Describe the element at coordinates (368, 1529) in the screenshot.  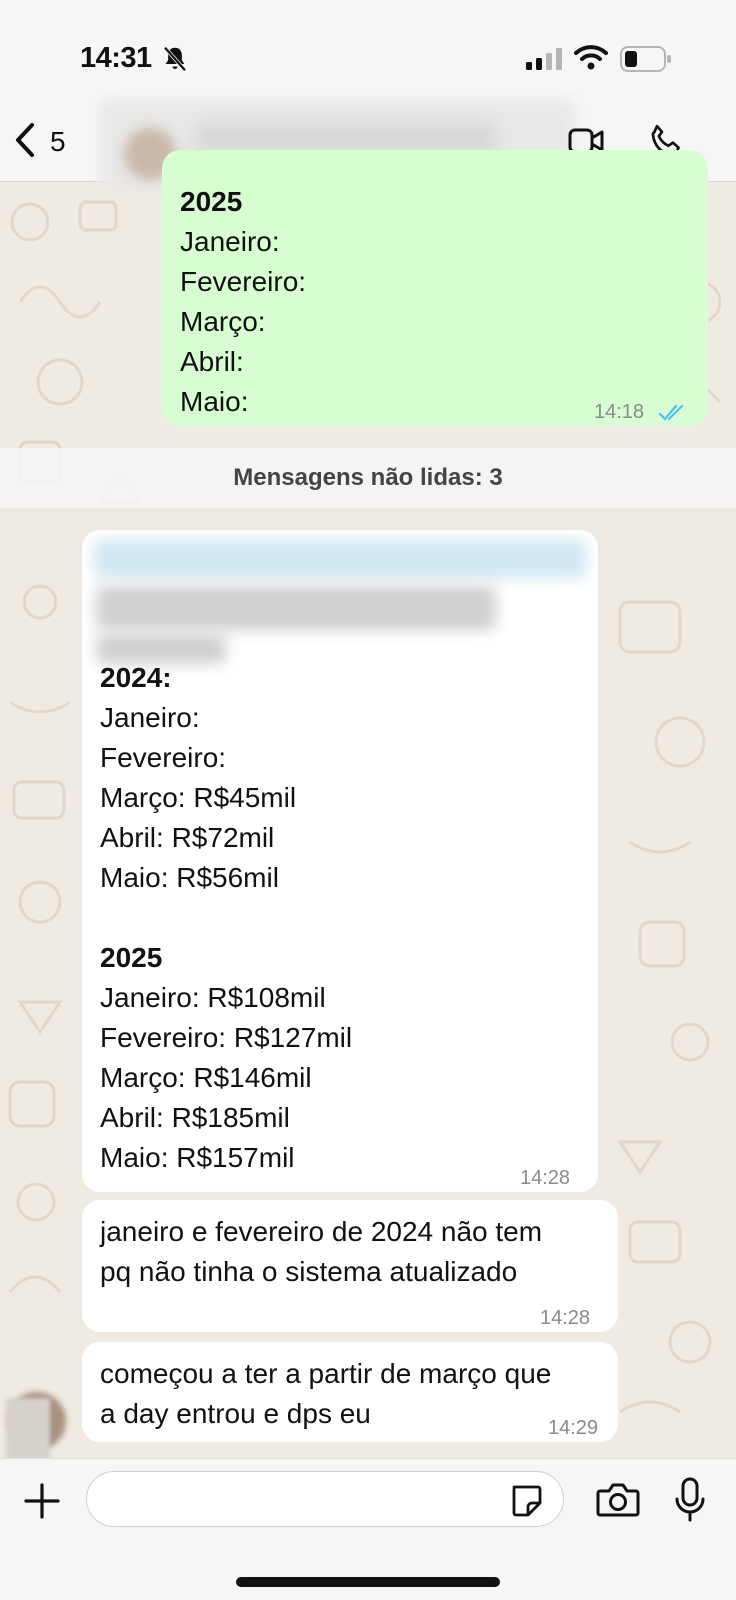
I see `message-composer` at that location.